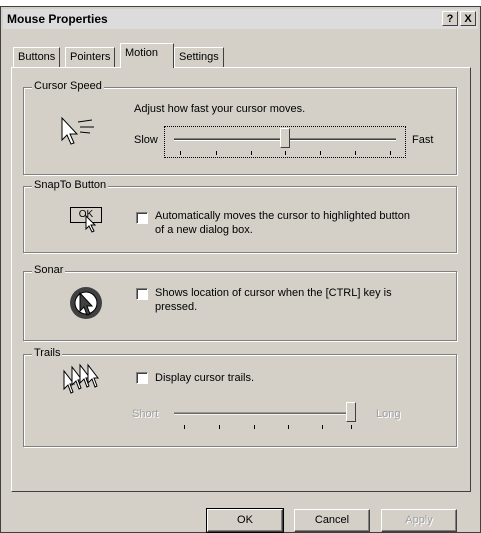 The height and width of the screenshot is (533, 481). Describe the element at coordinates (68, 86) in the screenshot. I see `cursor-speed-legend: Cursor Speed` at that location.